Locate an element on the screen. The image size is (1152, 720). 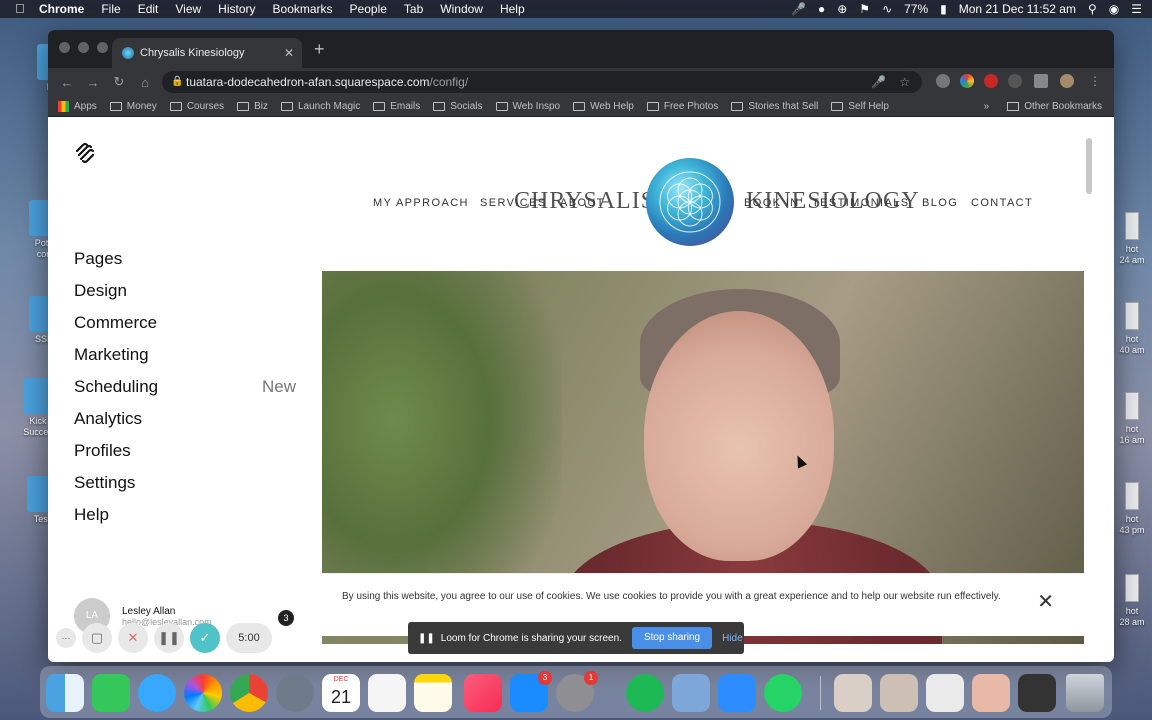
bluetooth-icon: ⊕ is located at coordinates (842, 9).